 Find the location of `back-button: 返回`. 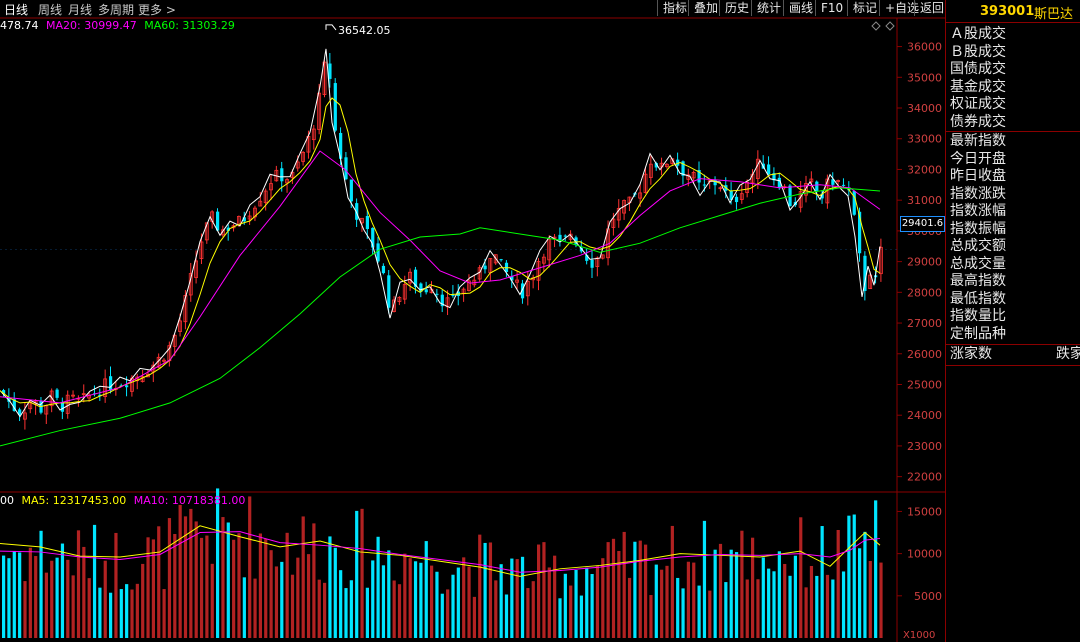

back-button: 返回 is located at coordinates (931, 8).